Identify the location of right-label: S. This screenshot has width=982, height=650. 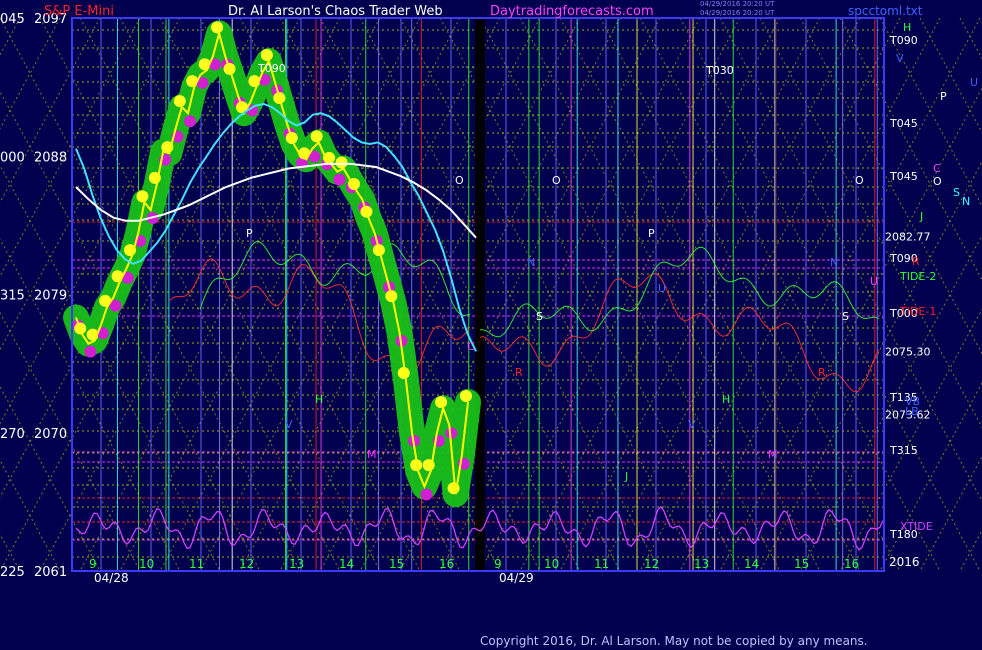
(956, 192).